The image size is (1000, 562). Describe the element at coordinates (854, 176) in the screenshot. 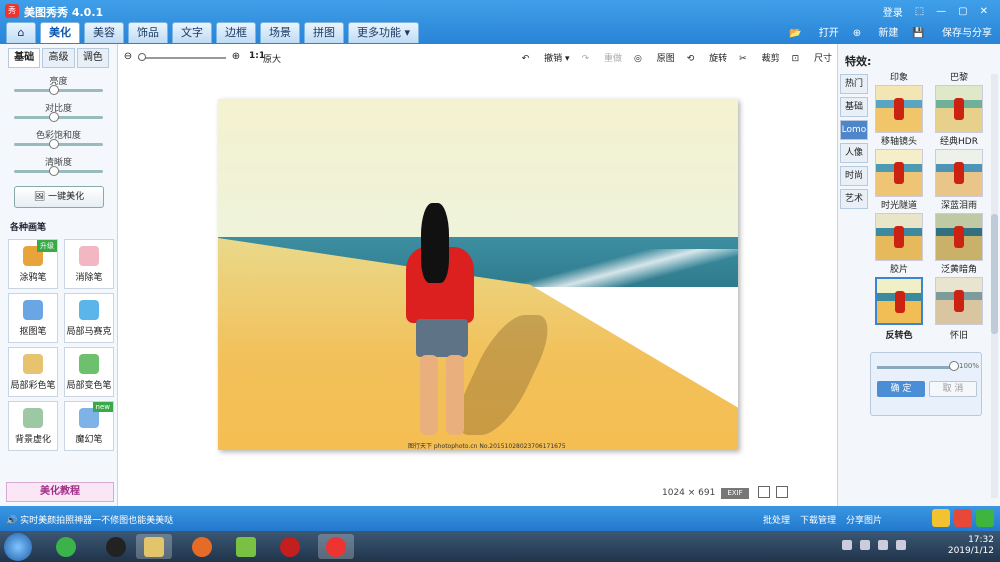

I see `category-fashion: 时尚` at that location.